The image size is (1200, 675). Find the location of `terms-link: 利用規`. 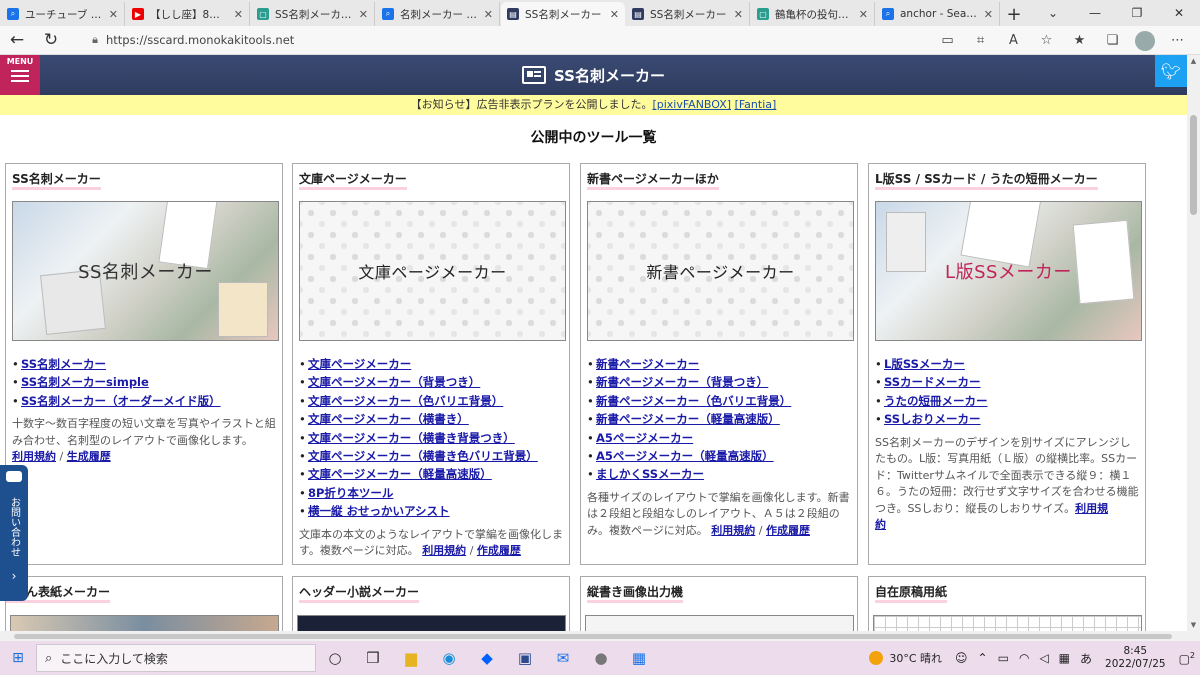

terms-link: 利用規 is located at coordinates (1091, 508).